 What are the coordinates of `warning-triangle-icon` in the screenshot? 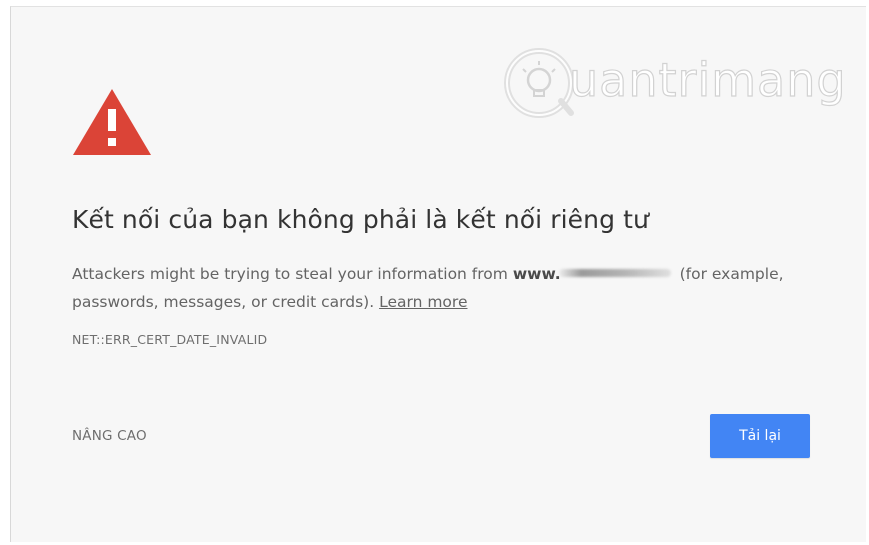 It's located at (112, 122).